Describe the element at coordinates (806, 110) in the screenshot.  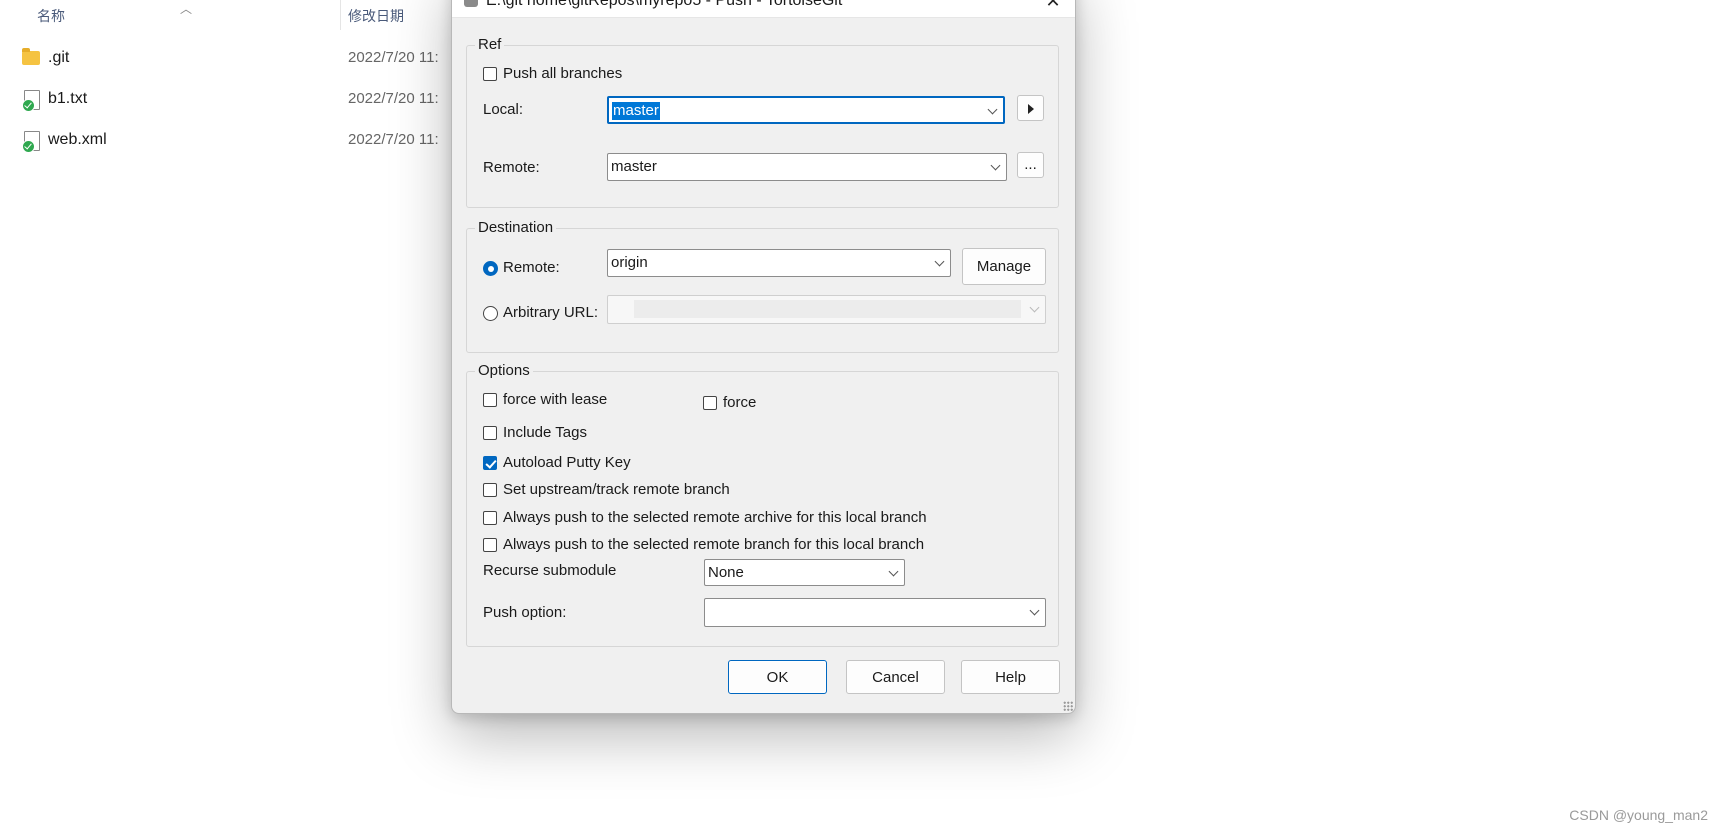
I see `local-branch-combo: master` at that location.